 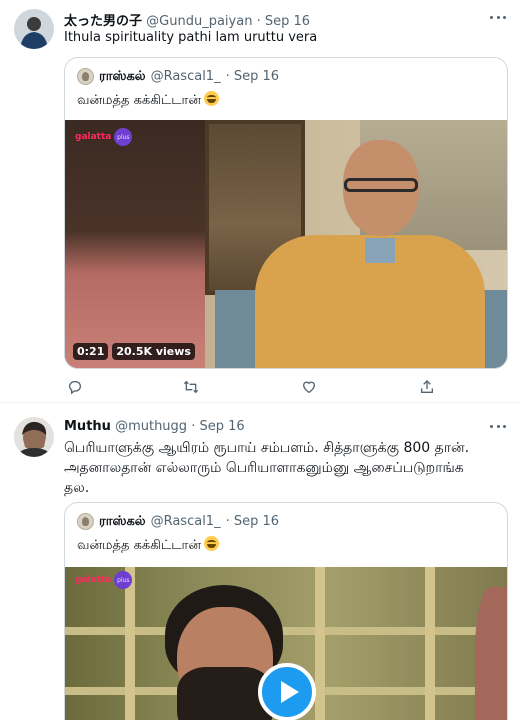 I want to click on video-frame-glasses, so click(x=381, y=185).